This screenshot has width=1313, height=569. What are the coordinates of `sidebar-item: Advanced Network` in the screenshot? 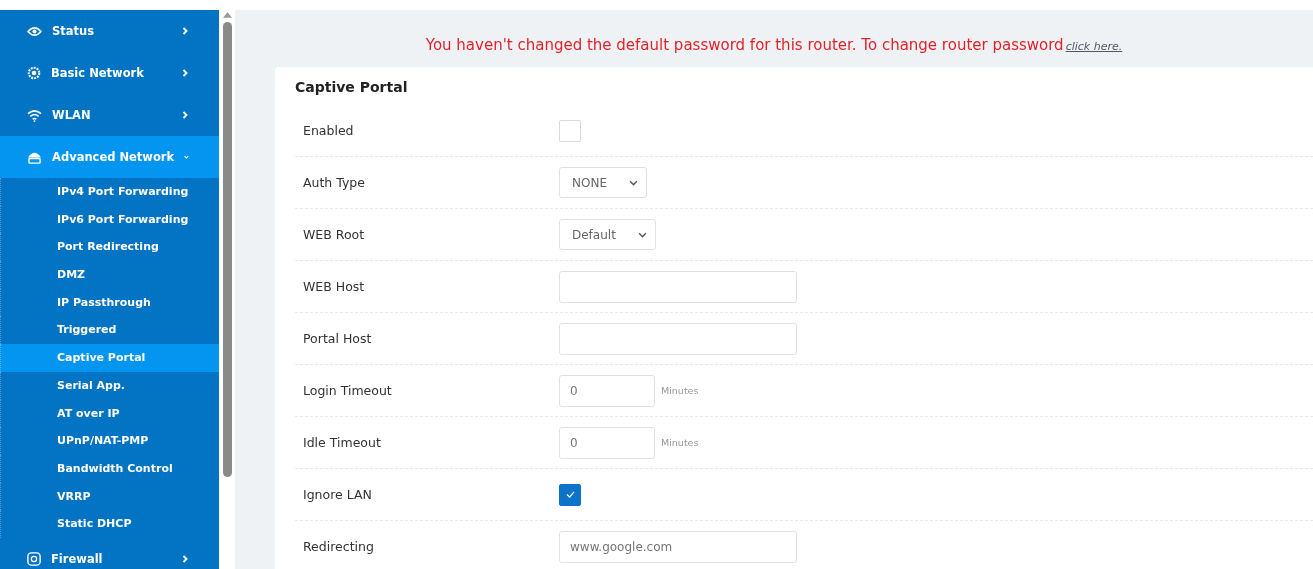 It's located at (109, 157).